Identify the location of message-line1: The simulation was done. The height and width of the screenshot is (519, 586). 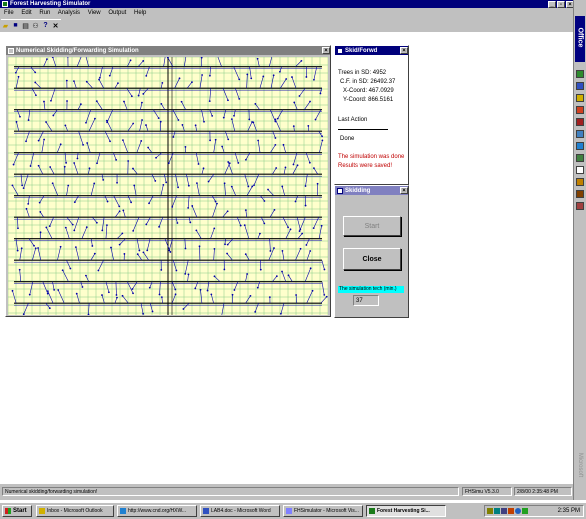
(371, 157).